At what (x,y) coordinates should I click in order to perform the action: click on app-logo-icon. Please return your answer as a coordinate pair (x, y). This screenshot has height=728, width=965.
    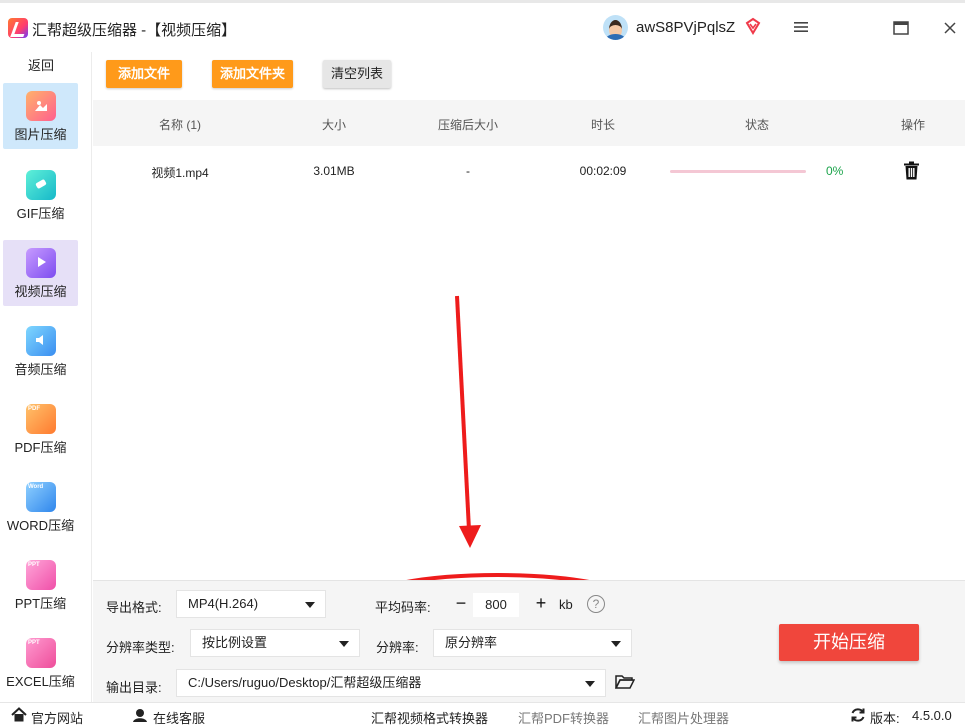
    Looking at the image, I should click on (18, 28).